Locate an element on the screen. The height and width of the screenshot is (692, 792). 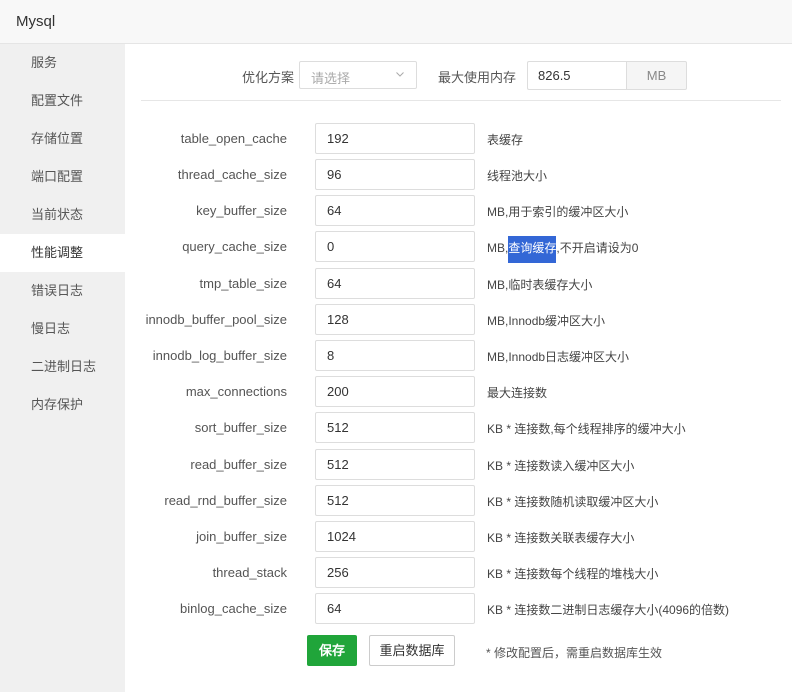
sidebar-item-current-status: 当前状态 is located at coordinates (62, 215).